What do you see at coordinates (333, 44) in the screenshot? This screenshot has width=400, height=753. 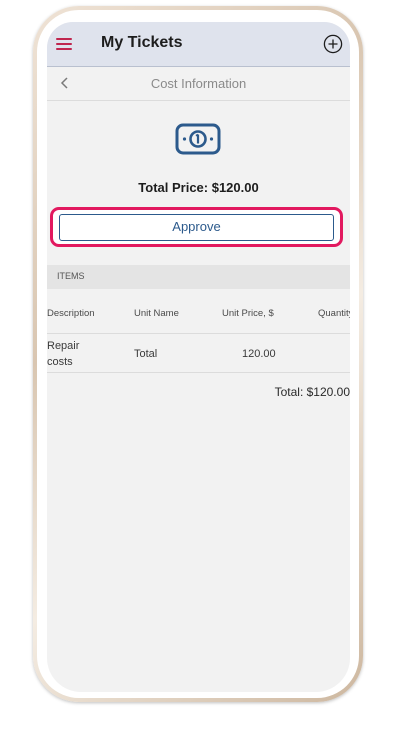 I see `plus-circle-icon` at bounding box center [333, 44].